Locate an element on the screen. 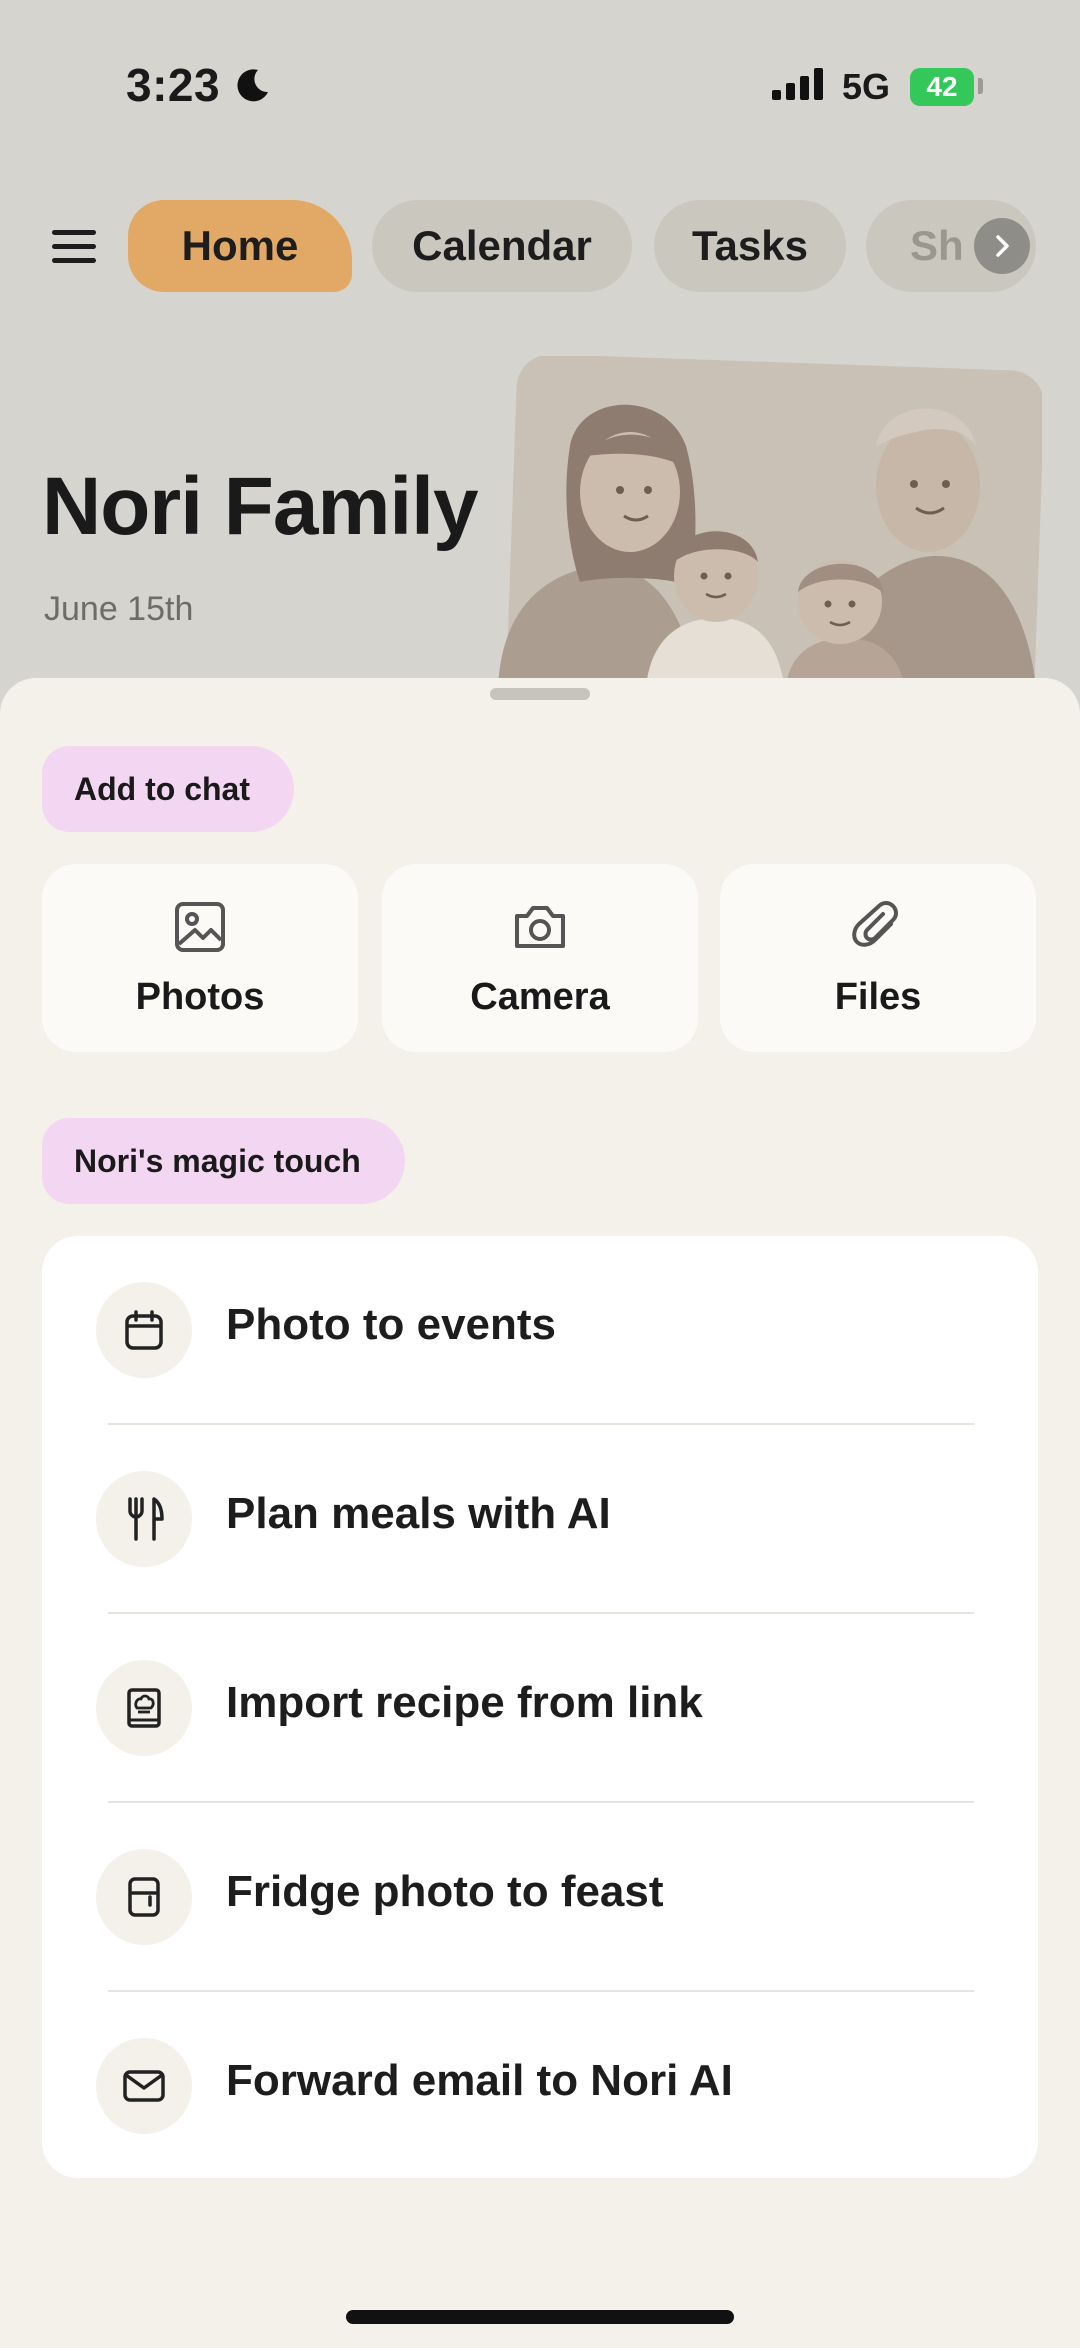  magic-touch-heading: Nori's magic touch is located at coordinates (223, 1161).